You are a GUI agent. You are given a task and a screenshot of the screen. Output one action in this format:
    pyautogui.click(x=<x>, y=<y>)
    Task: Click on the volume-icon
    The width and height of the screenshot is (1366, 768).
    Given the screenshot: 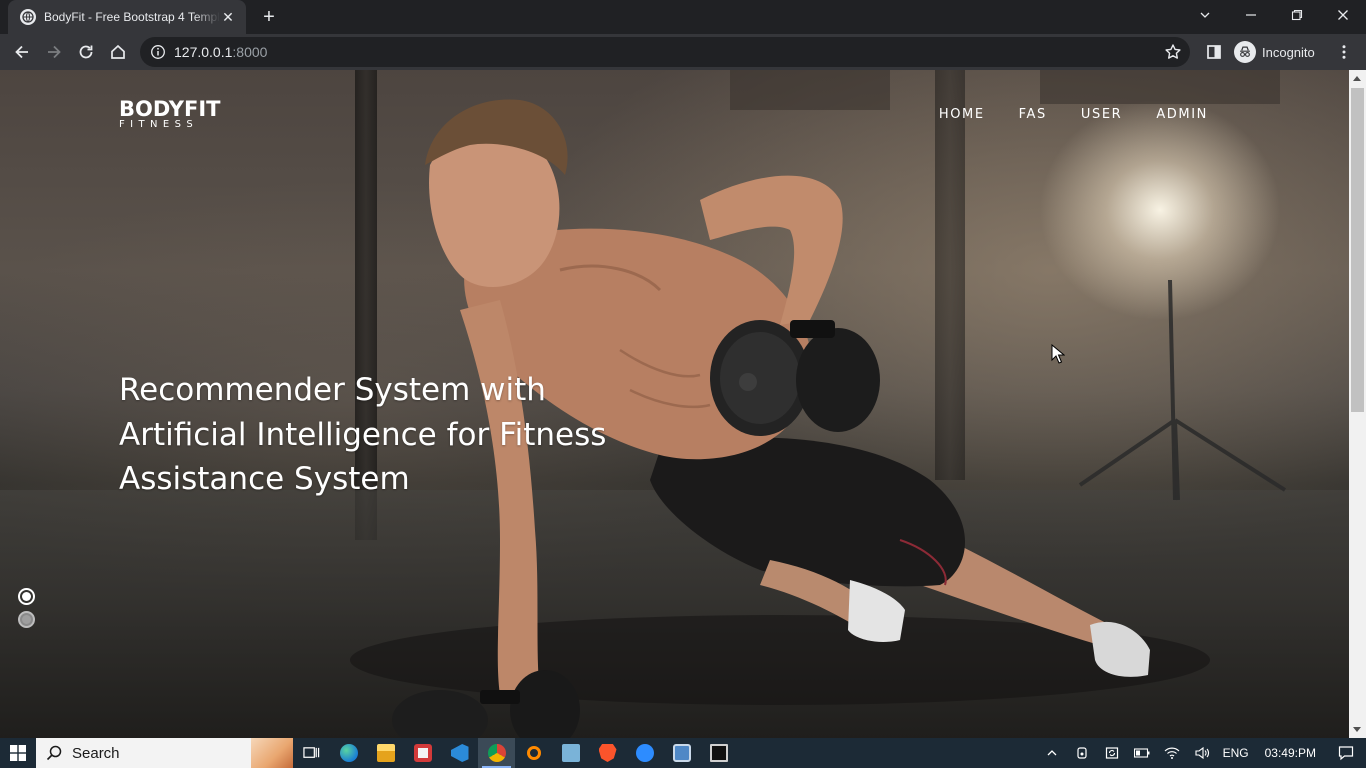 What is the action you would take?
    pyautogui.click(x=1202, y=753)
    